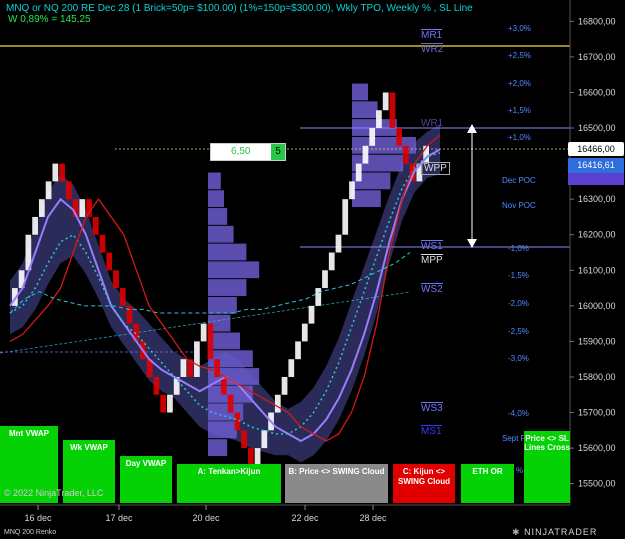 The image size is (625, 539). What do you see at coordinates (596, 149) in the screenshot?
I see `current-price-tag: 16466,00` at bounding box center [596, 149].